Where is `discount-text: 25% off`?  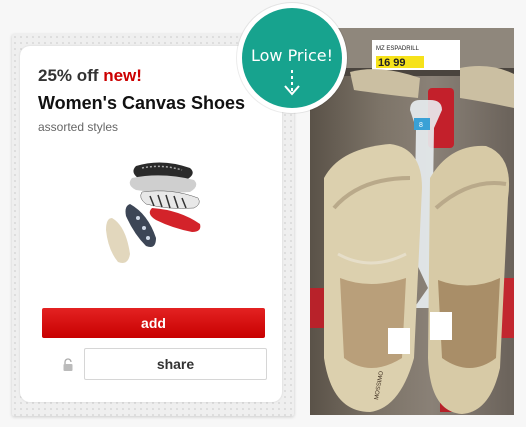
discount-text: 25% off is located at coordinates (68, 75).